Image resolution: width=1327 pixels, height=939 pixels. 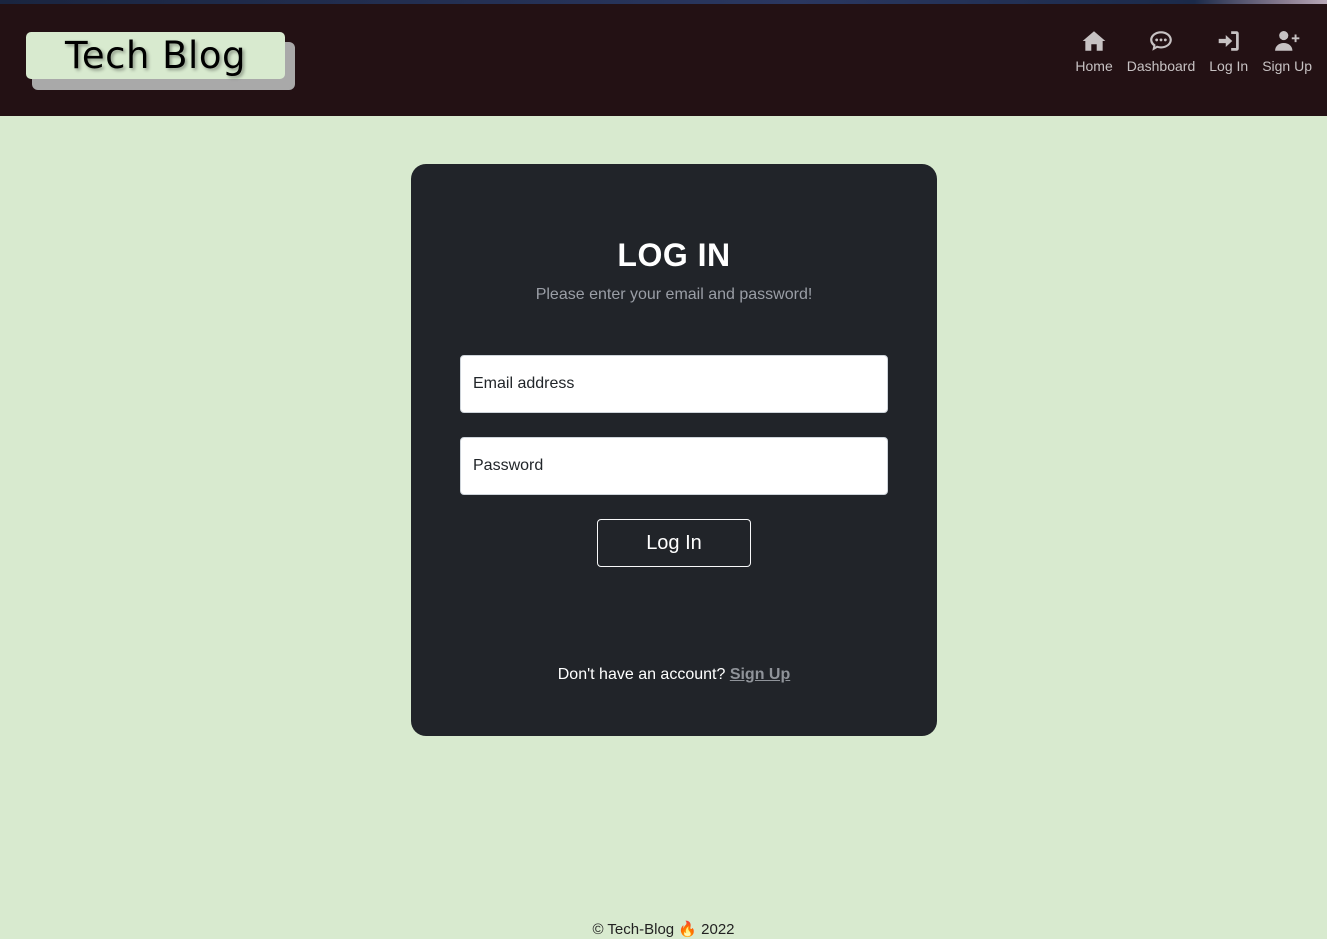 I want to click on signup-prompt: Don't have an account? Sign Up, so click(x=674, y=675).